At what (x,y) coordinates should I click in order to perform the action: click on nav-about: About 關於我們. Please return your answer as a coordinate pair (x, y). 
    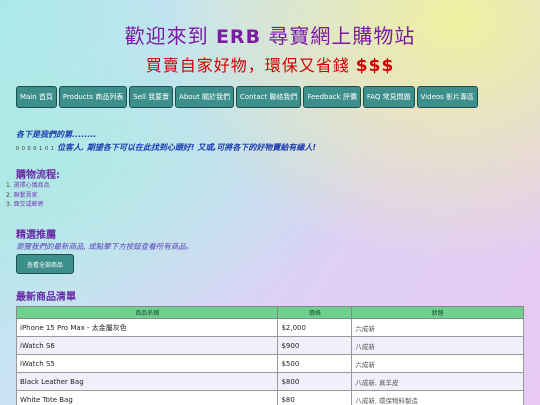
    Looking at the image, I should click on (204, 97).